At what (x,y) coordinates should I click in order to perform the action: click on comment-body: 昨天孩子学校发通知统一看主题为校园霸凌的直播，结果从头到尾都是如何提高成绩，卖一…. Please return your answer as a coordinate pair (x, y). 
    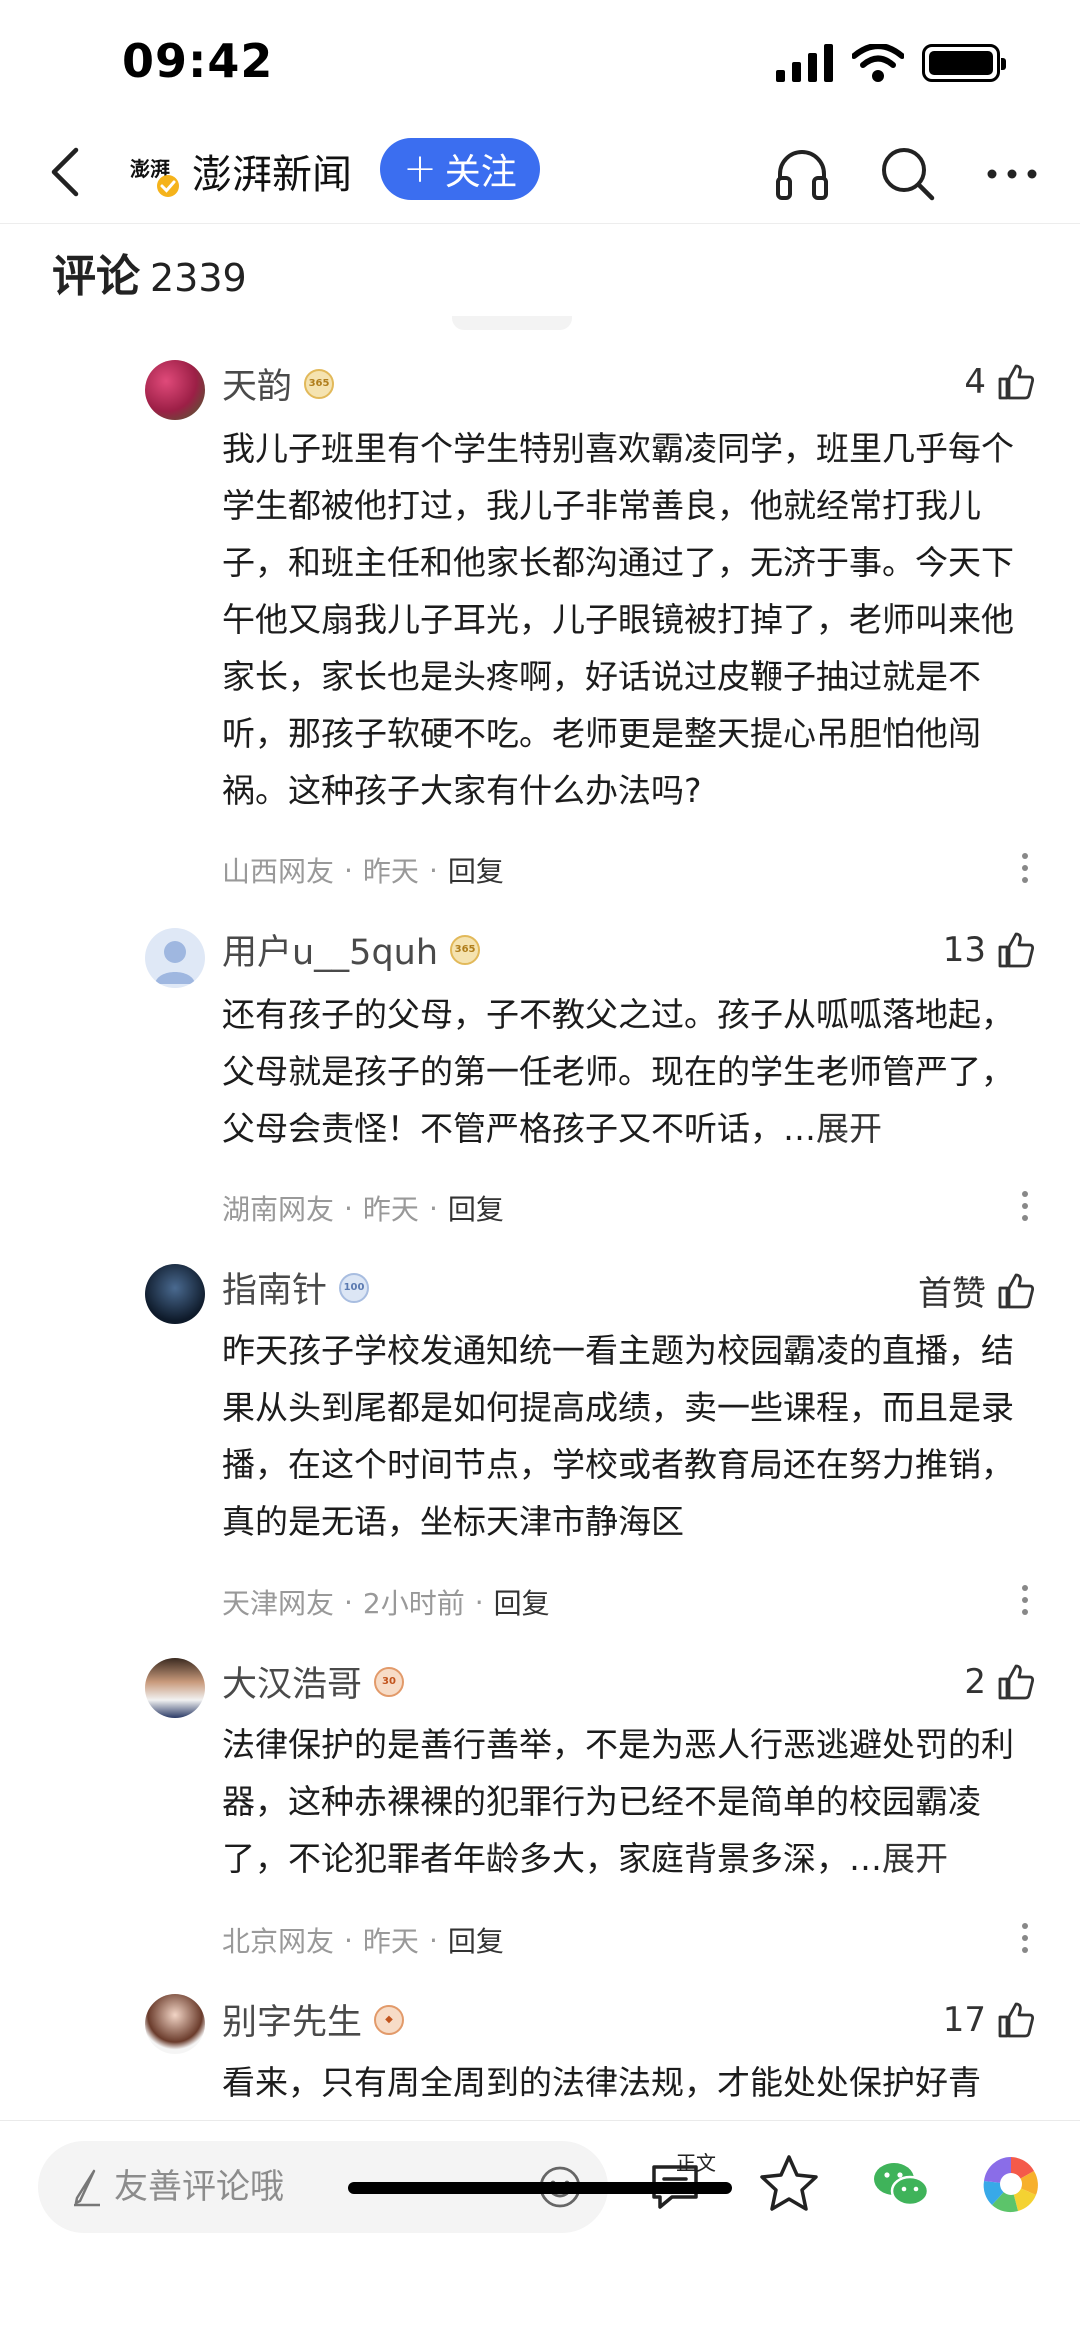
    Looking at the image, I should click on (618, 1436).